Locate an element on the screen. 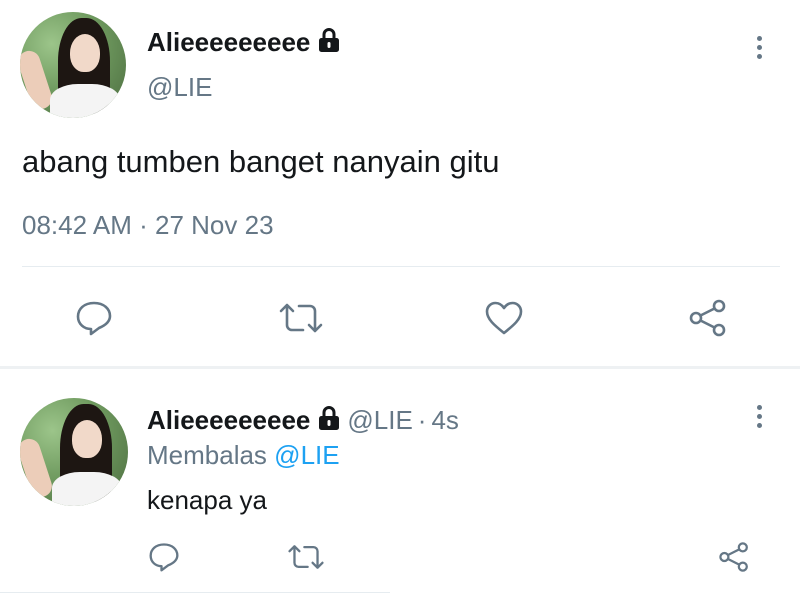  tweet-text: abang tumben banget nanyain gitu is located at coordinates (261, 161).